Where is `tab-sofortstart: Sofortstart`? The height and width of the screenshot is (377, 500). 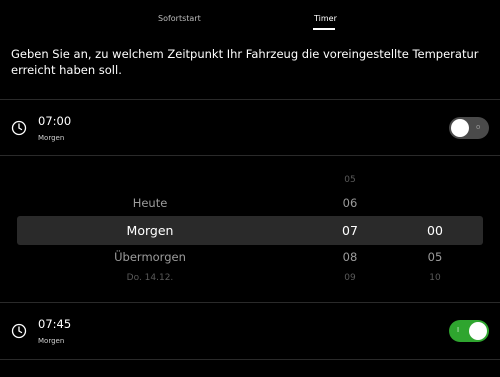
tab-sofortstart: Sofortstart is located at coordinates (179, 18).